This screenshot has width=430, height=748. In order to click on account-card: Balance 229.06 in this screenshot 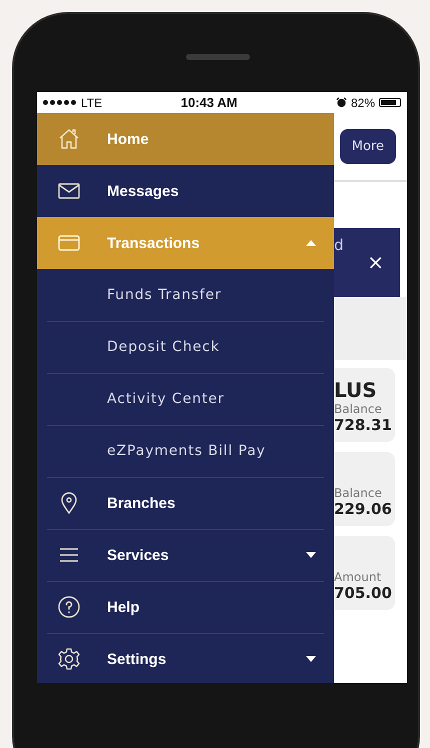, I will do `click(364, 489)`.